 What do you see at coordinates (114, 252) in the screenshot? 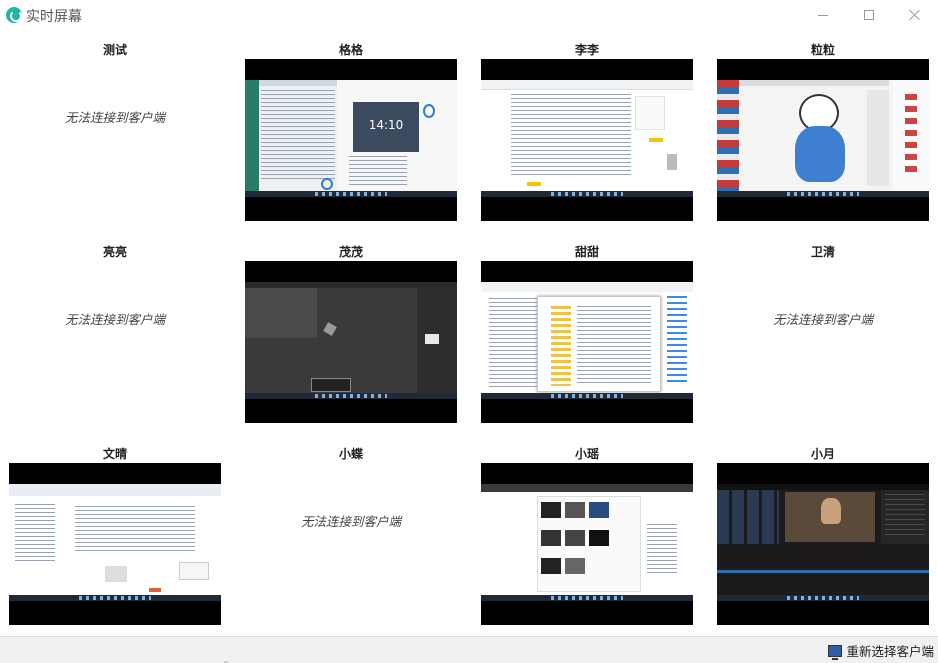
I see `client-name: 亮亮` at bounding box center [114, 252].